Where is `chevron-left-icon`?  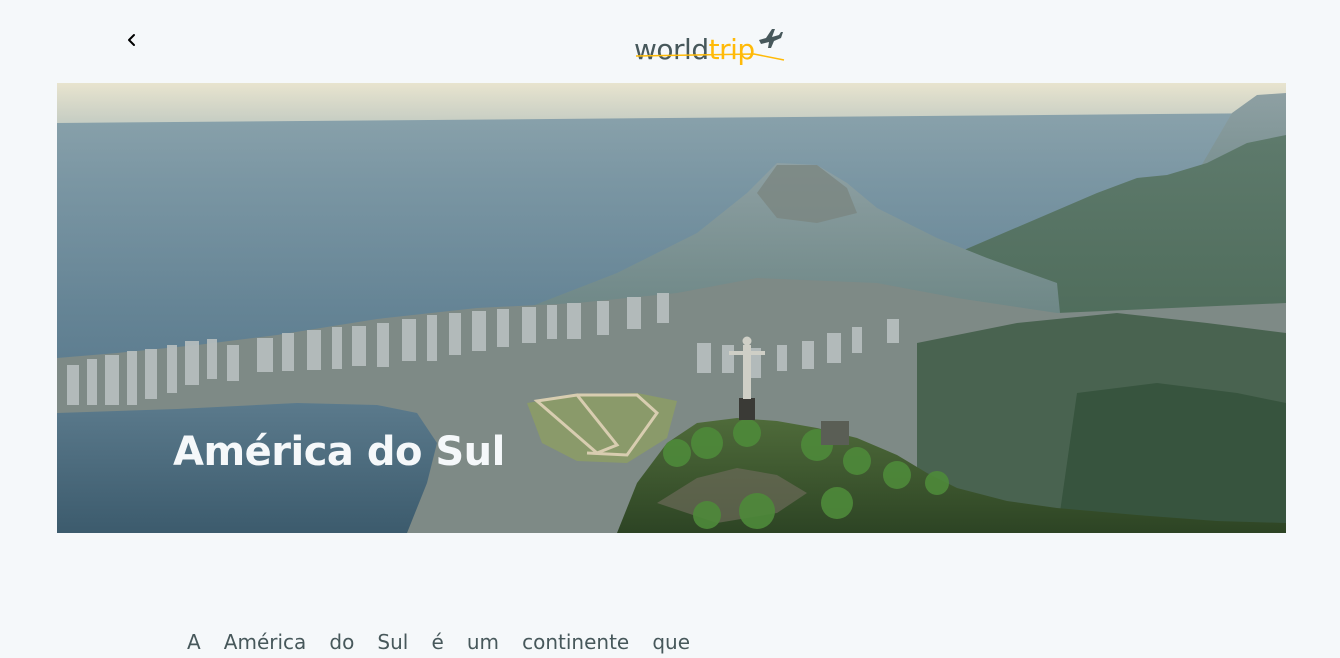
chevron-left-icon is located at coordinates (131, 40).